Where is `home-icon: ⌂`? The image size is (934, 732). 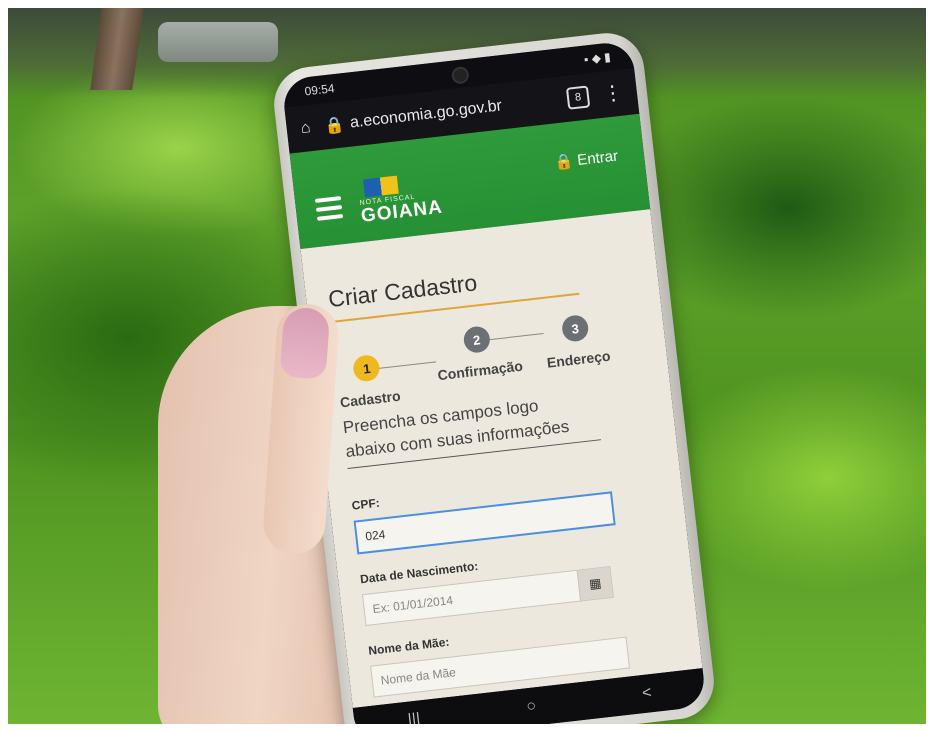
home-icon: ⌂ is located at coordinates (306, 128).